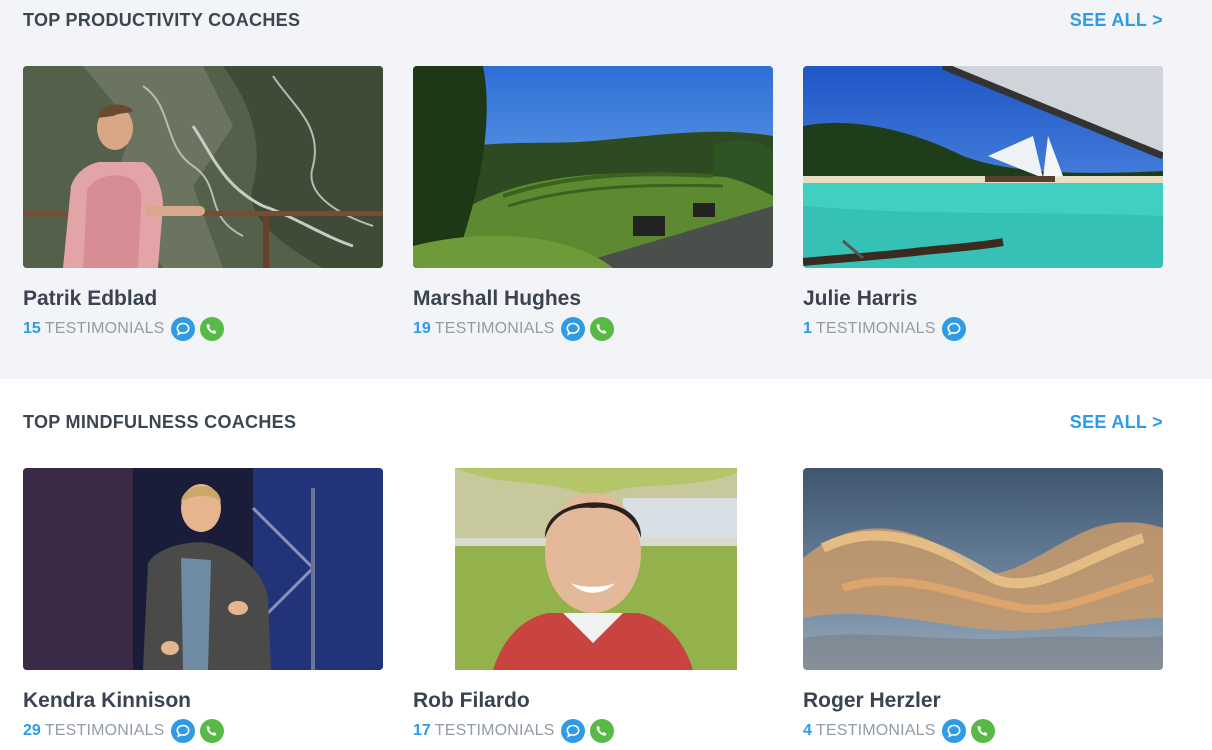 The image size is (1212, 750). I want to click on testimonials-row: 1 TESTIMONIALS, so click(983, 329).